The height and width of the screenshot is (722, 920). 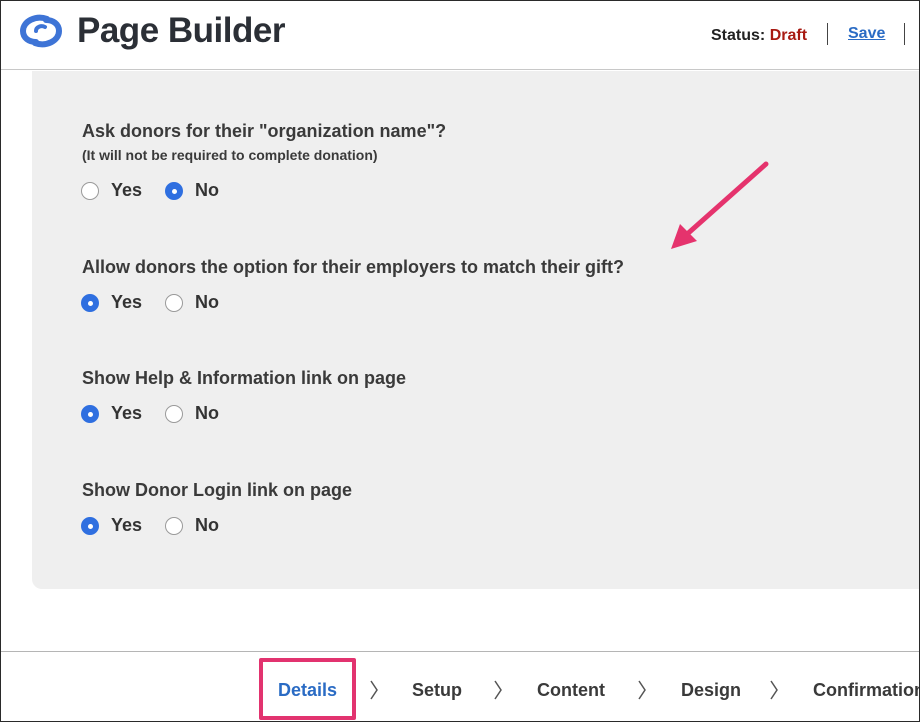 What do you see at coordinates (307, 689) in the screenshot?
I see `annotation-highlight-box` at bounding box center [307, 689].